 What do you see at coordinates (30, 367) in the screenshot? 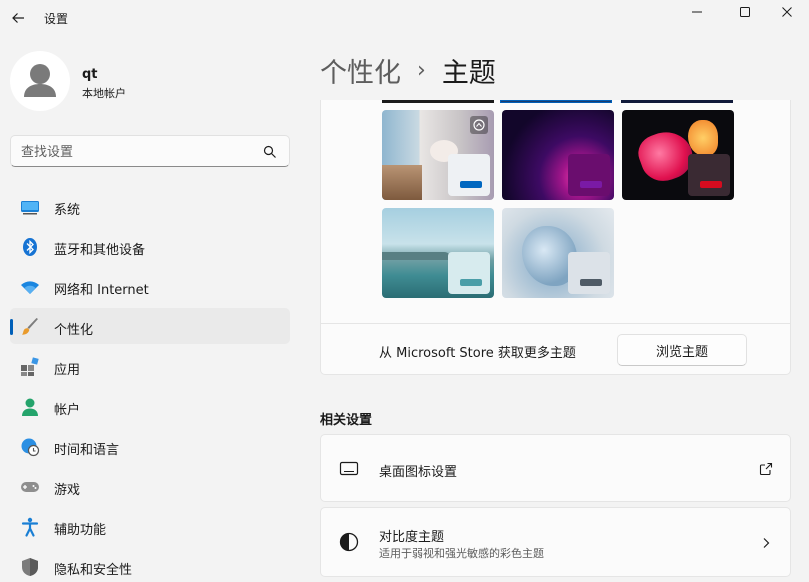
I see `apps-icon` at bounding box center [30, 367].